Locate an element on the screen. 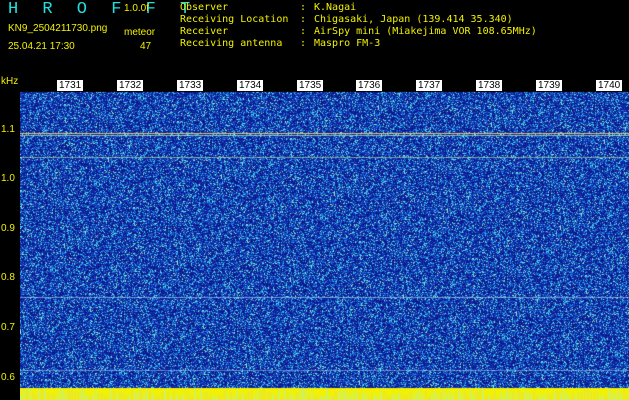 This screenshot has width=629, height=400. info-antenna: Receiving antenna: Maspro FM-3 is located at coordinates (280, 44).